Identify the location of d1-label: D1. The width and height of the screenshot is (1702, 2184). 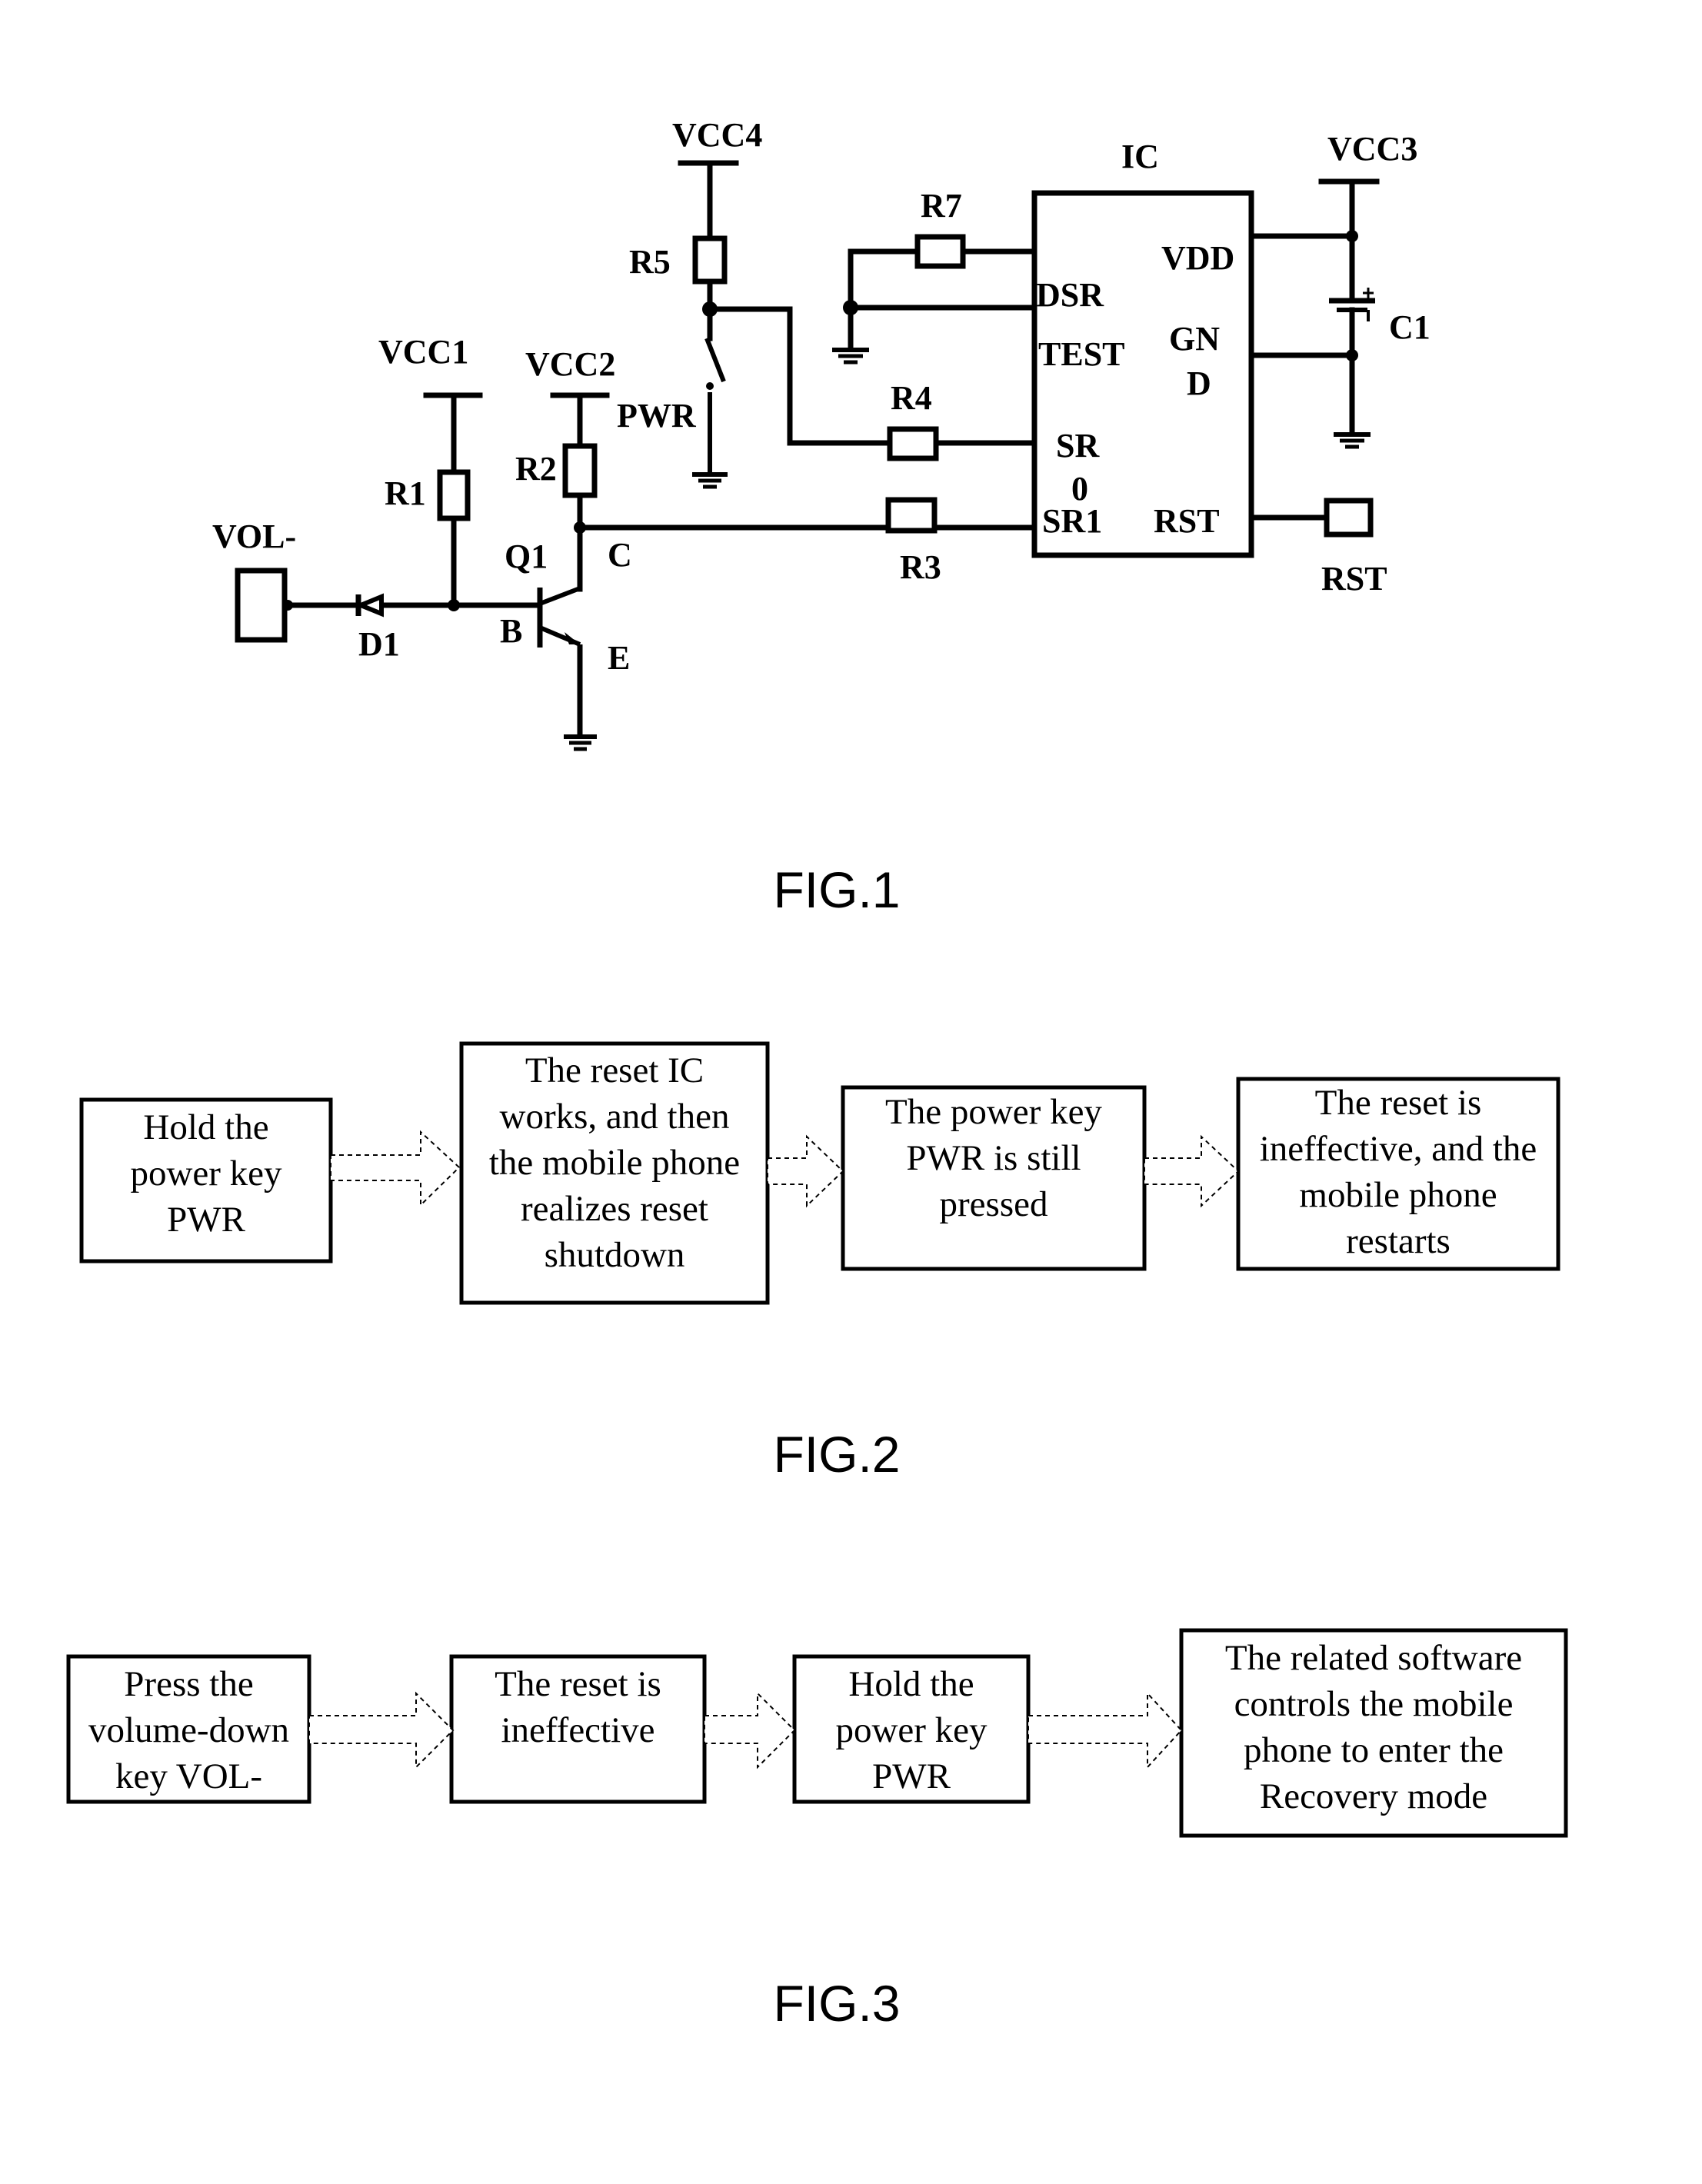
(379, 644).